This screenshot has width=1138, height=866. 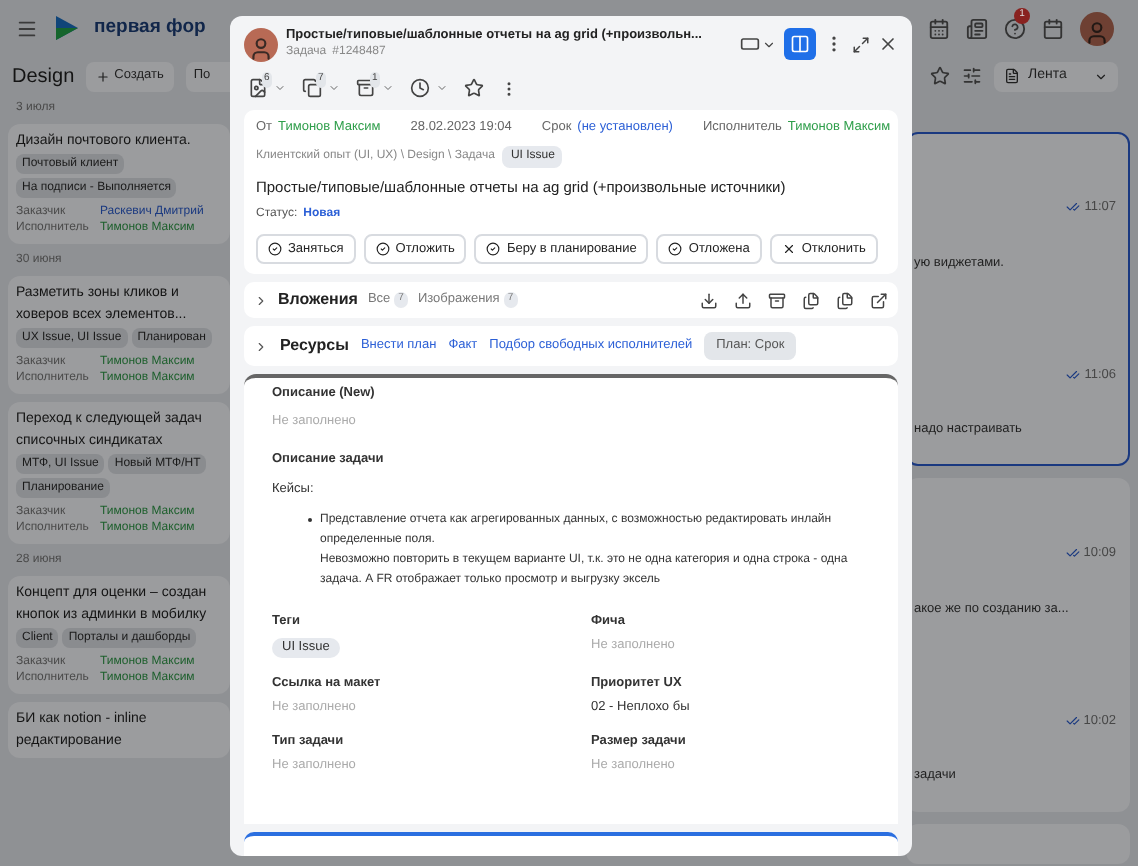 What do you see at coordinates (743, 300) in the screenshot?
I see `upload-icon` at bounding box center [743, 300].